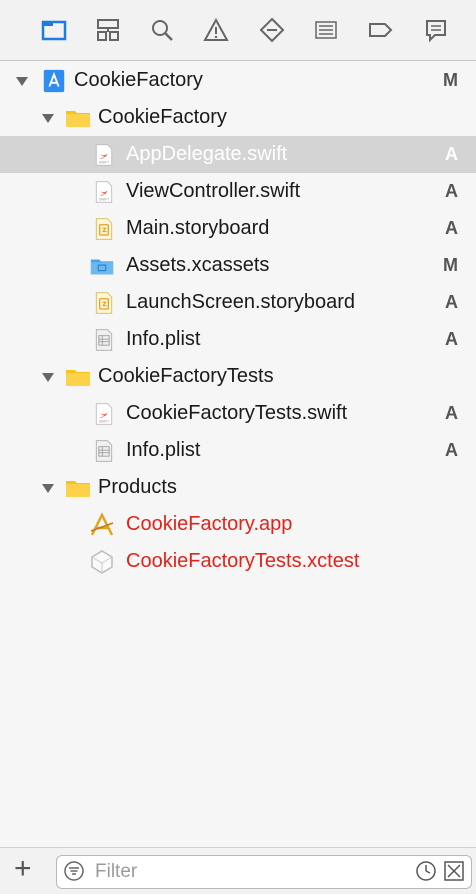  Describe the element at coordinates (54, 30) in the screenshot. I see `project-navigator-icon` at that location.